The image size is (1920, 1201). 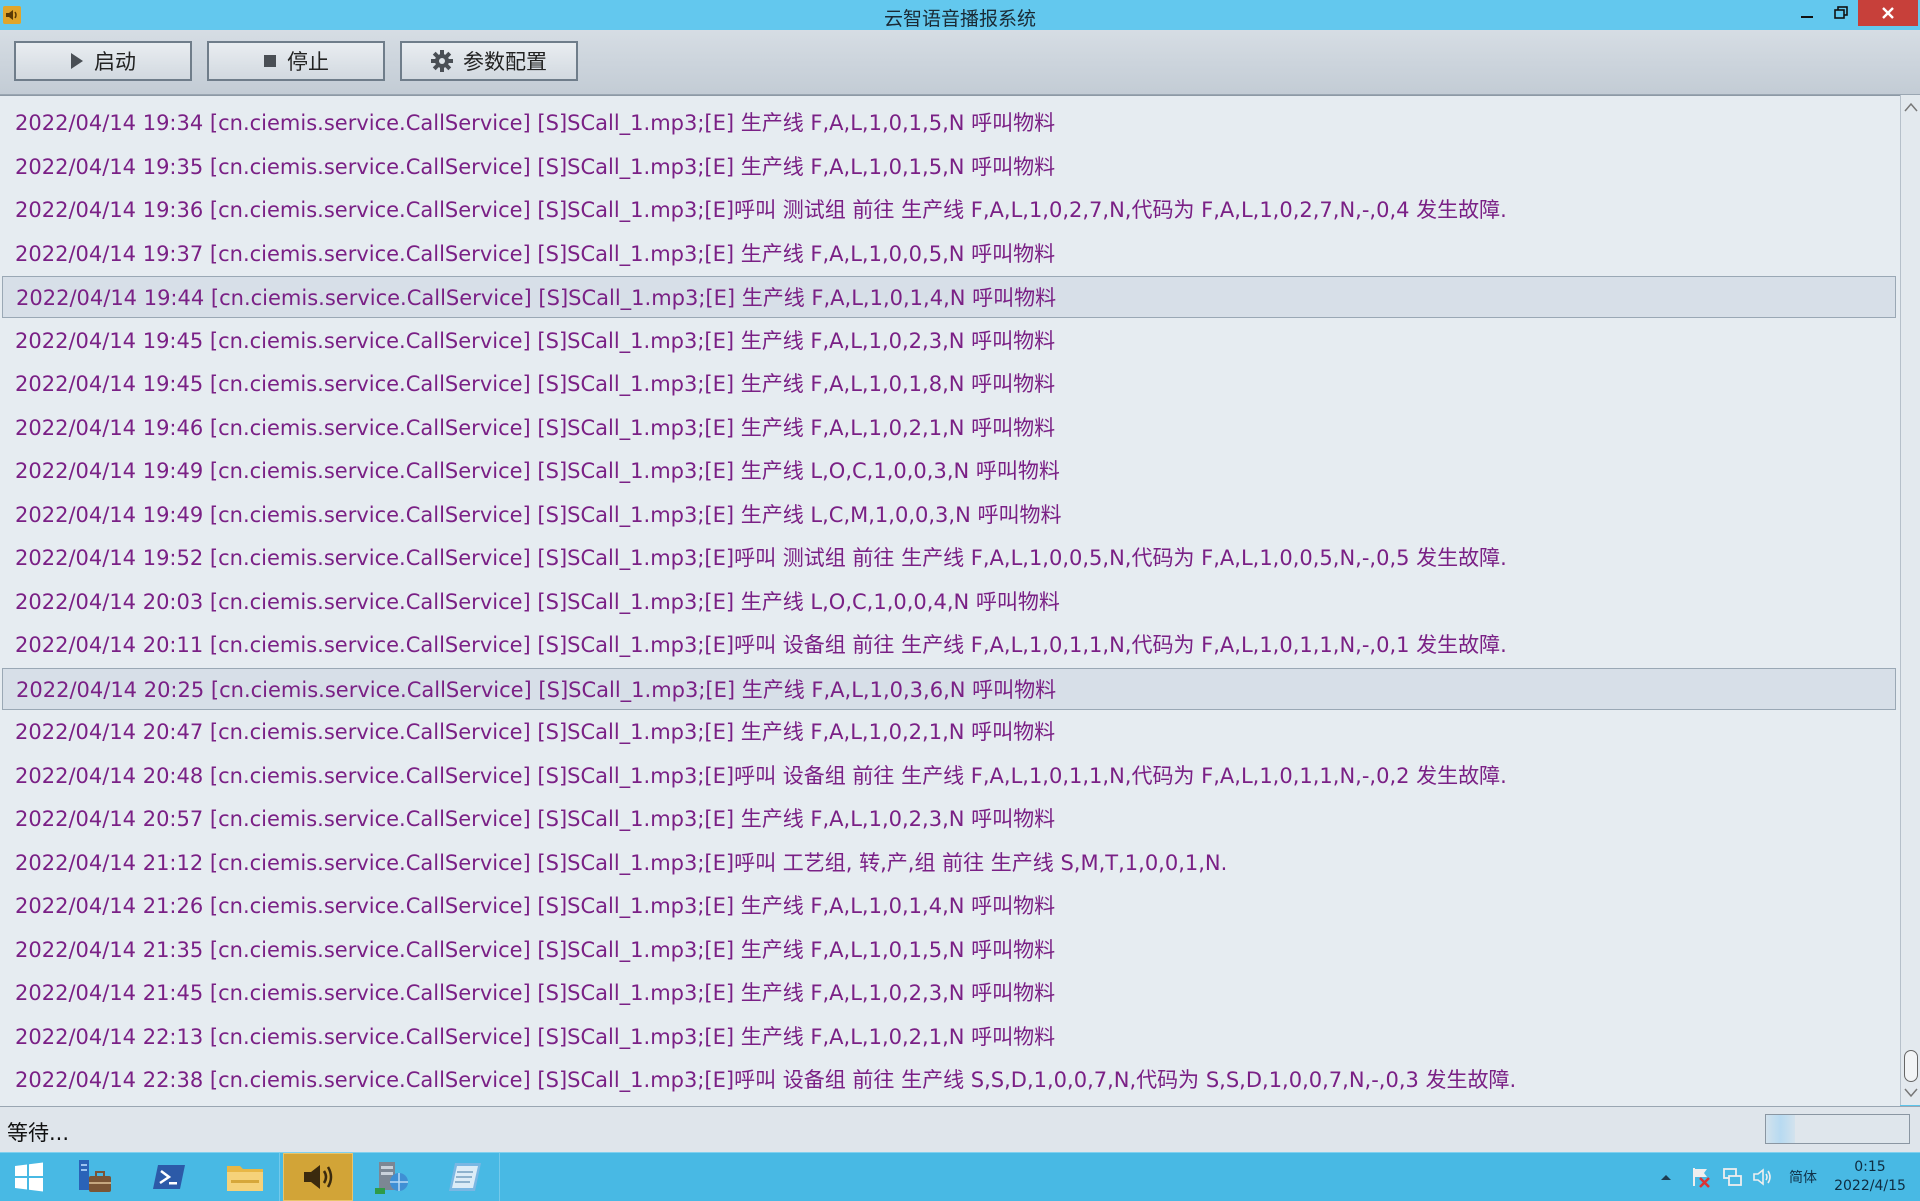 I want to click on gear-icon, so click(x=442, y=61).